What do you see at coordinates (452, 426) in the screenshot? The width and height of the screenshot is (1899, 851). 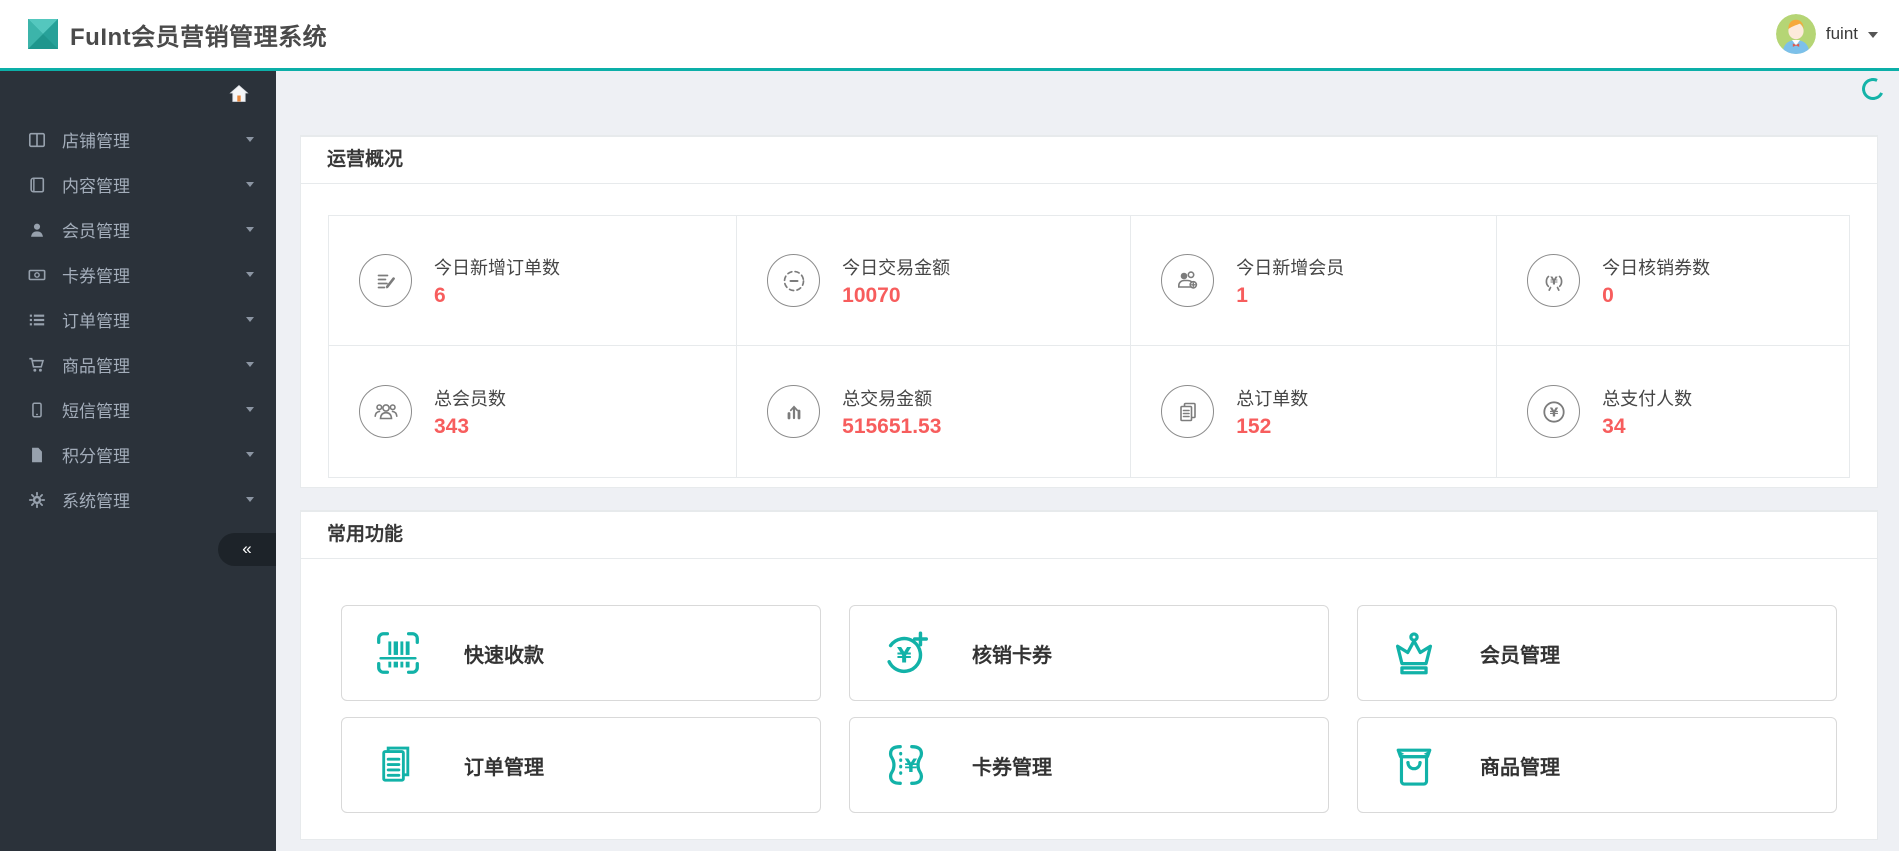 I see `stat-value: 343` at bounding box center [452, 426].